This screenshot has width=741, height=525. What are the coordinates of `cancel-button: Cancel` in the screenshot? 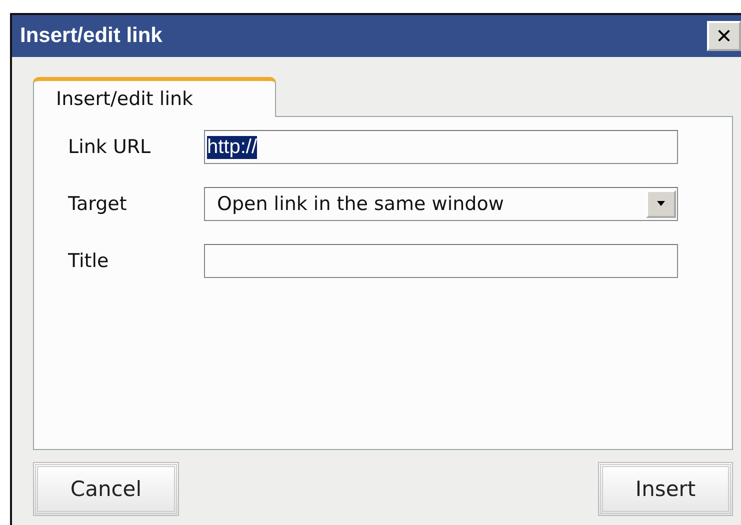 It's located at (106, 489).